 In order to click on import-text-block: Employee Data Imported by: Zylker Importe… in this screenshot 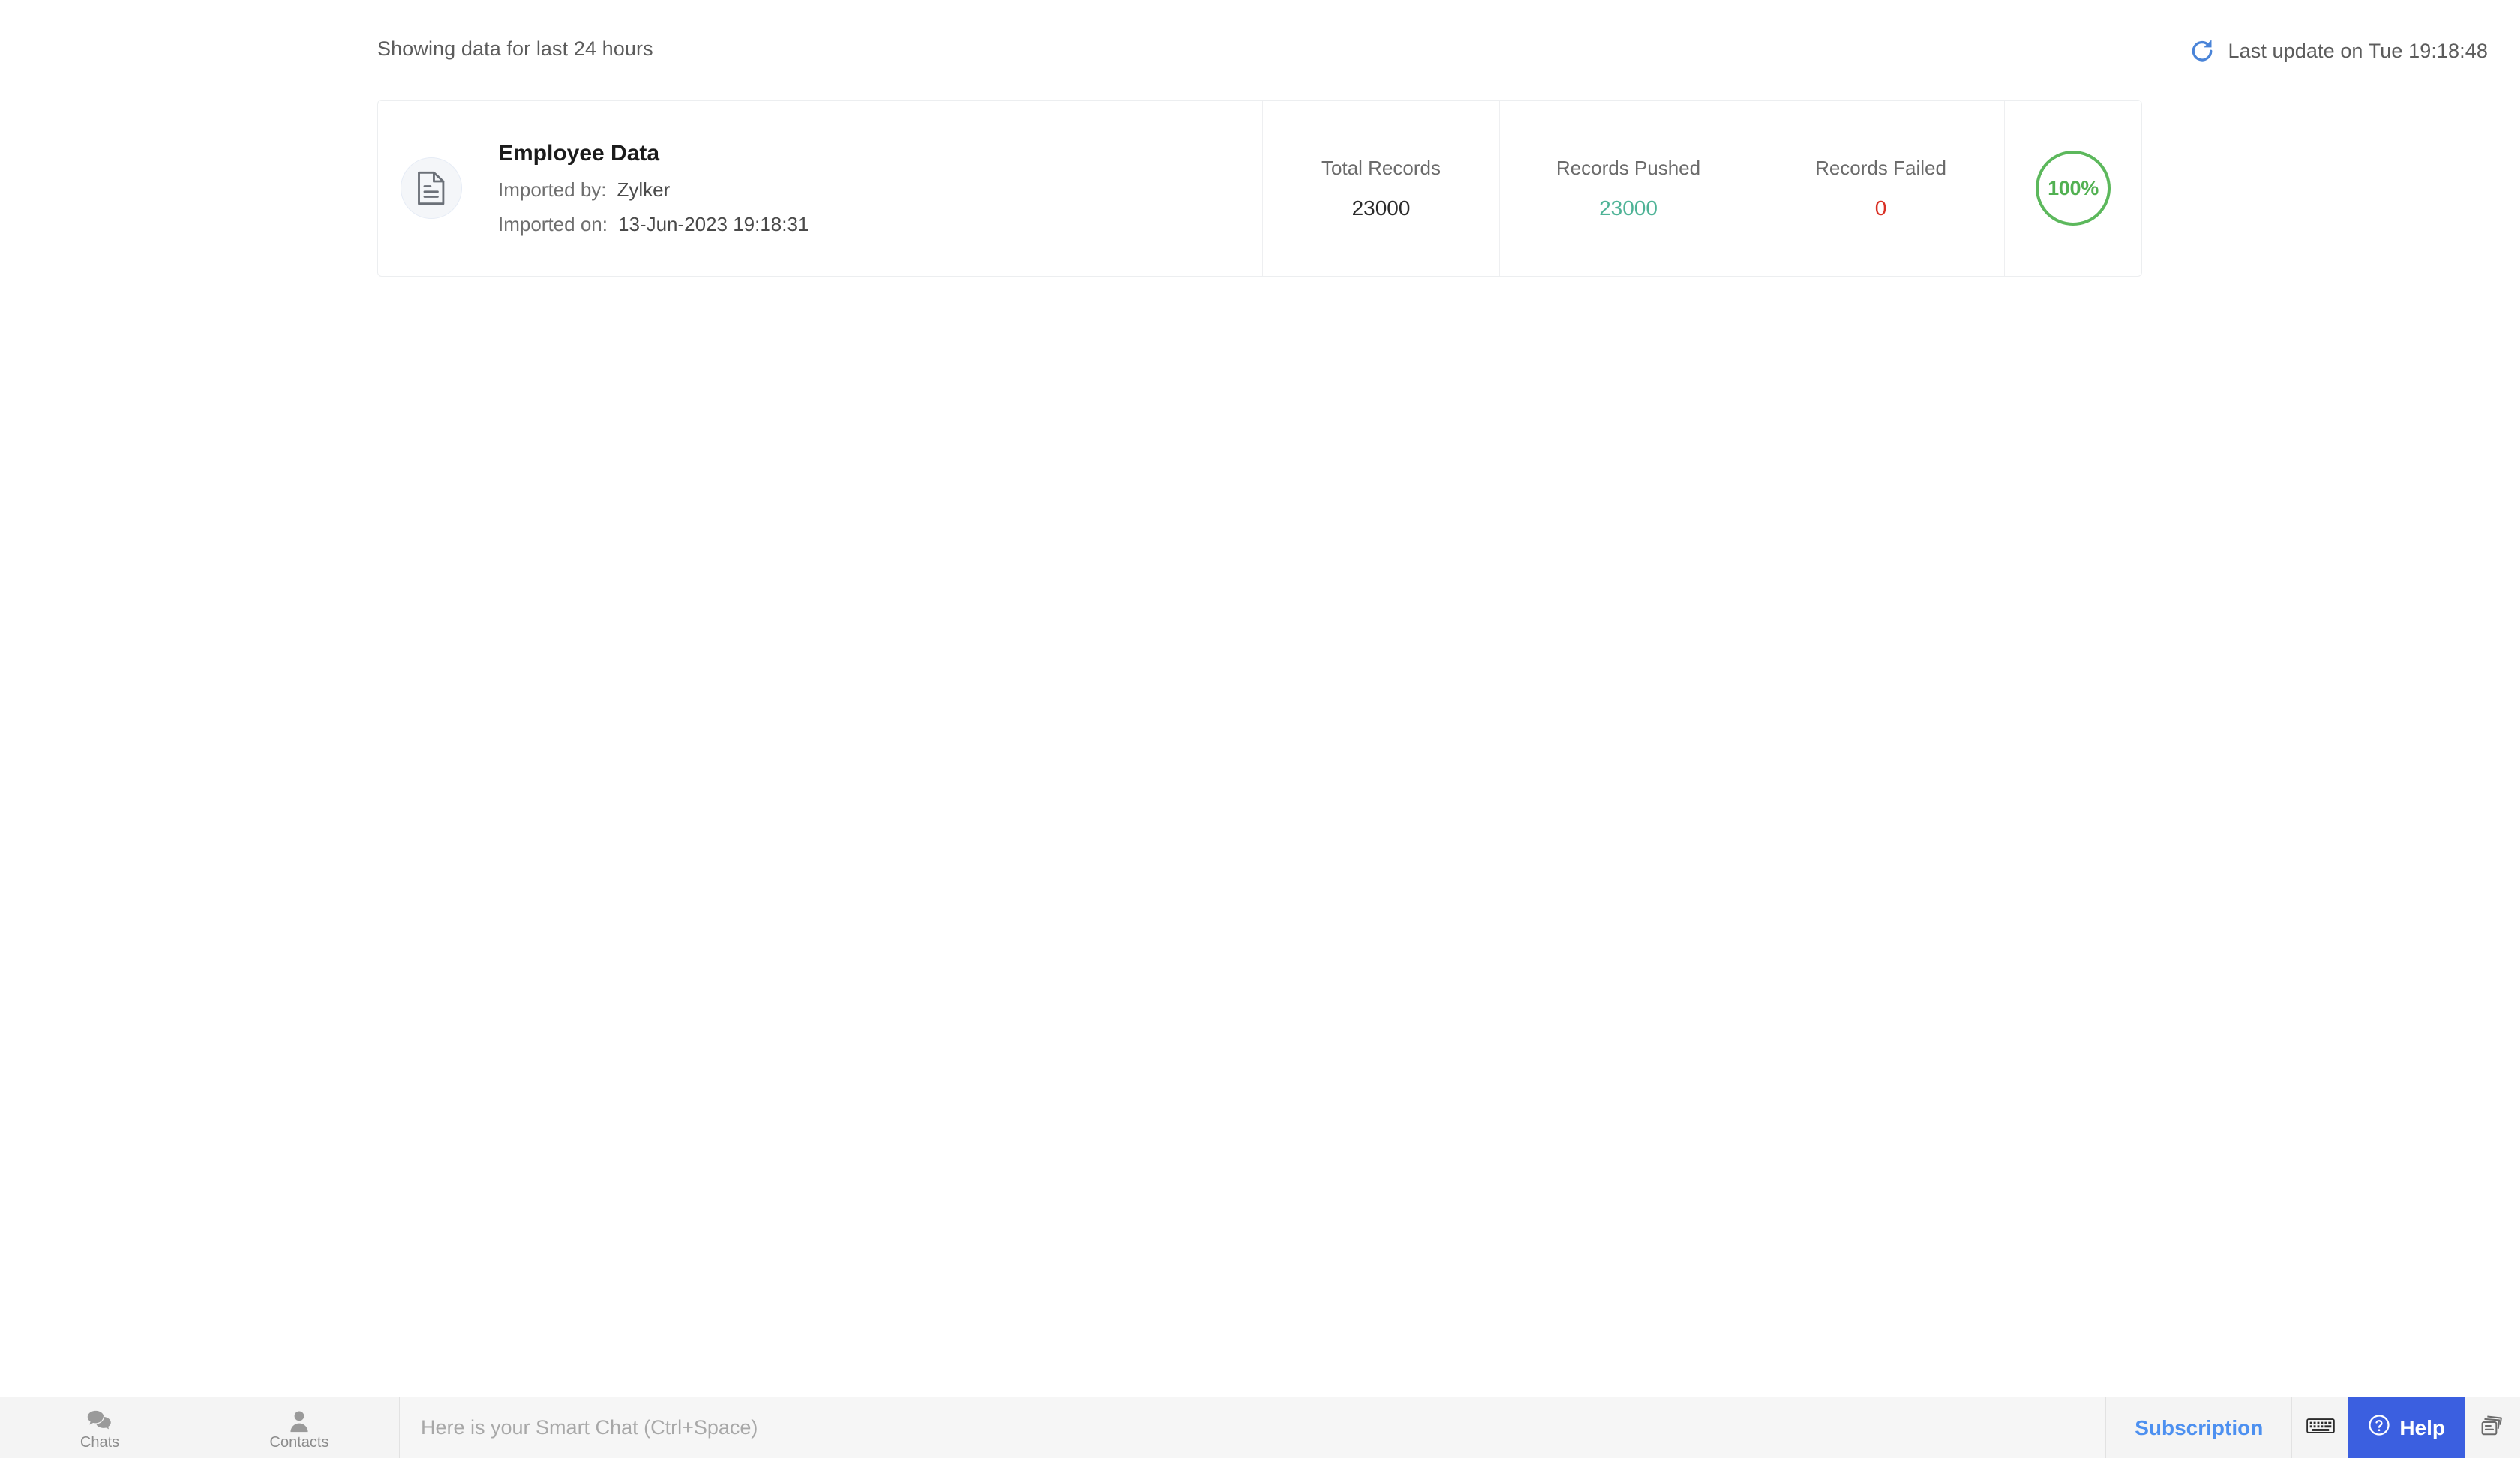, I will do `click(653, 188)`.